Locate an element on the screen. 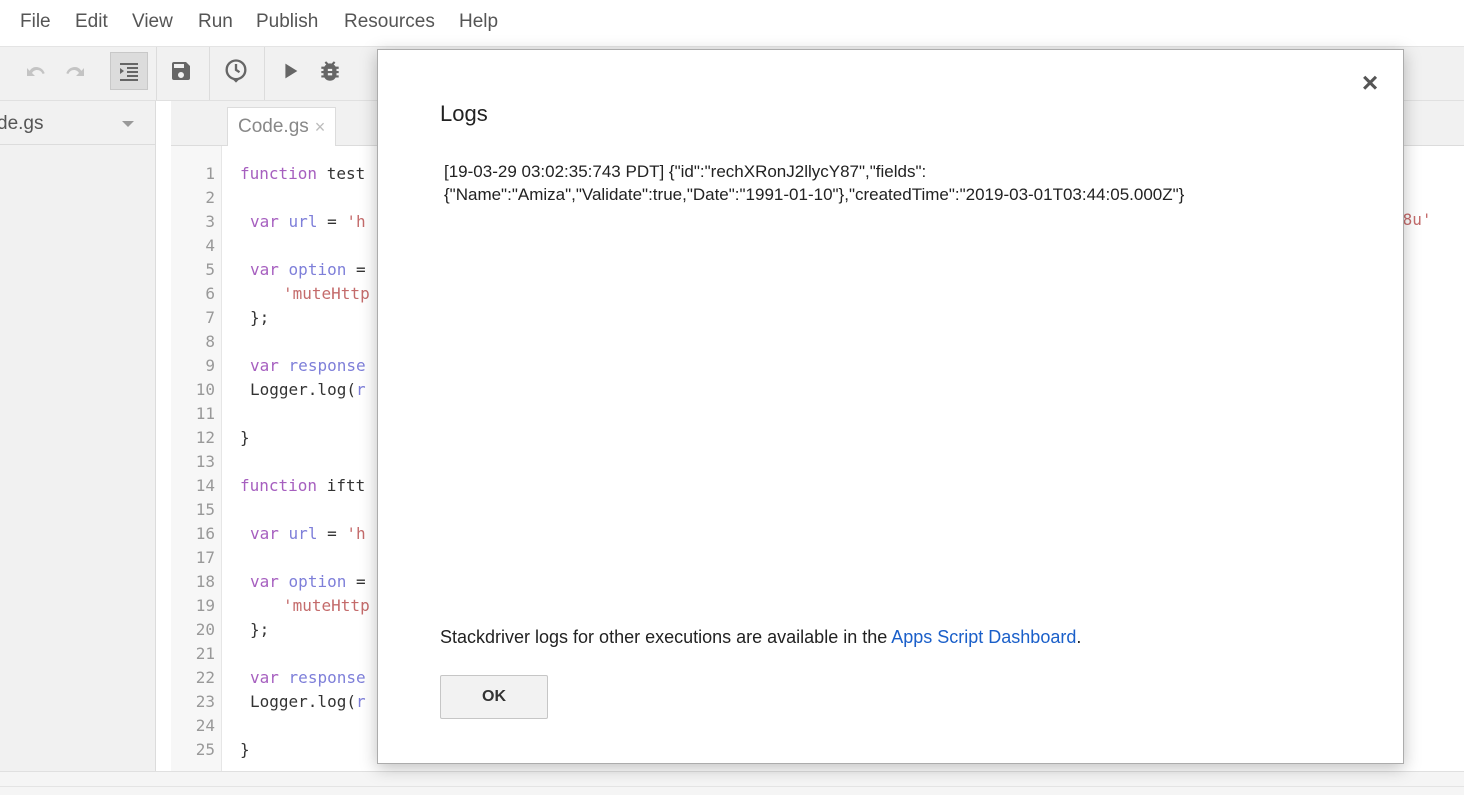 The image size is (1464, 795). redo-button is located at coordinates (75, 71).